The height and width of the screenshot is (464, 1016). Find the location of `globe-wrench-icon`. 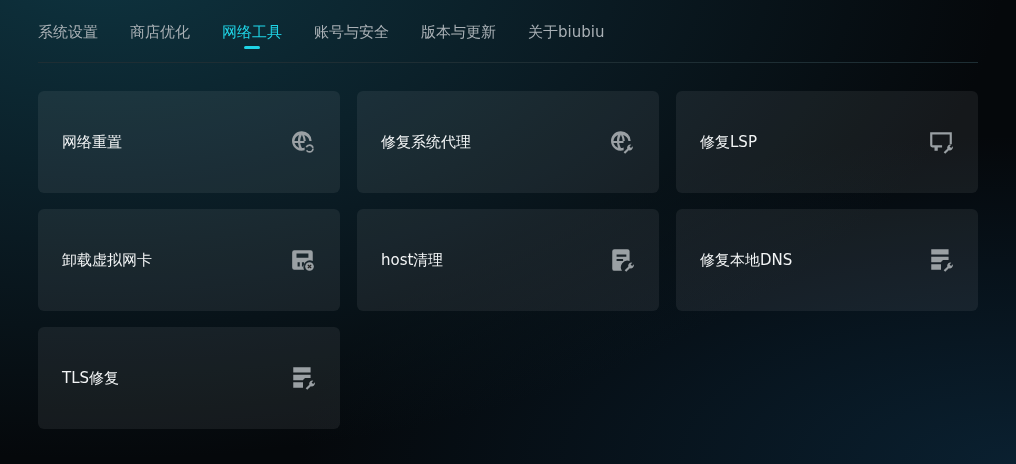

globe-wrench-icon is located at coordinates (622, 142).